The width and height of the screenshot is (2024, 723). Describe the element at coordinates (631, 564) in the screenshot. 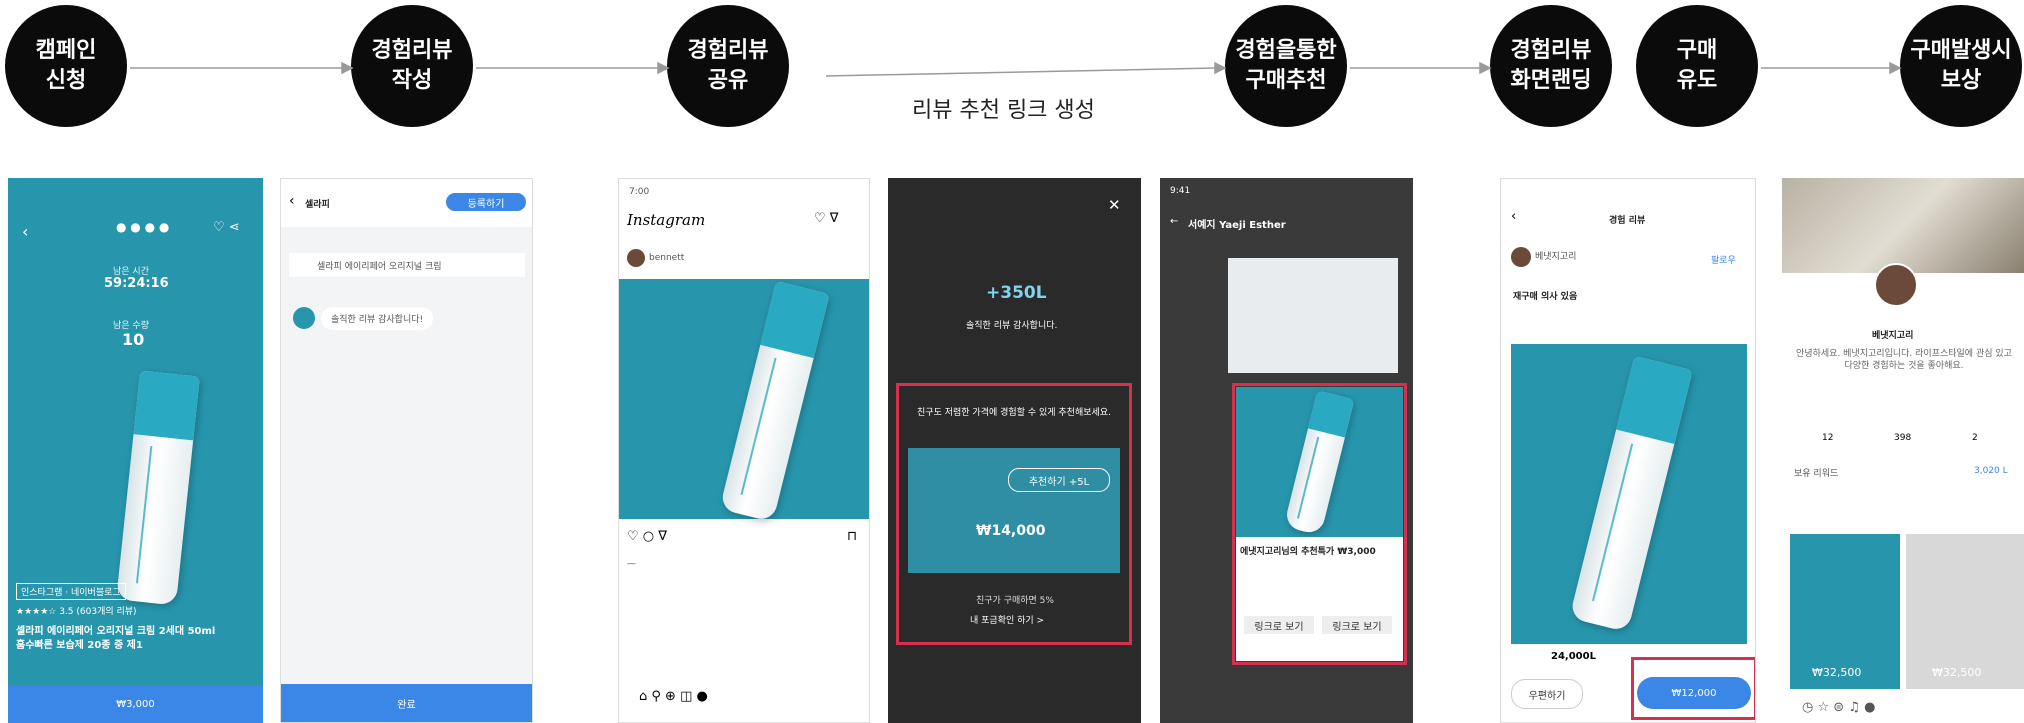

I see `caption-text: —` at that location.